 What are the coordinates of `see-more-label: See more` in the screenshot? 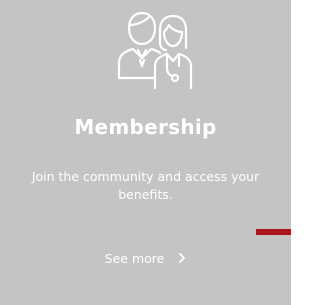 It's located at (134, 258).